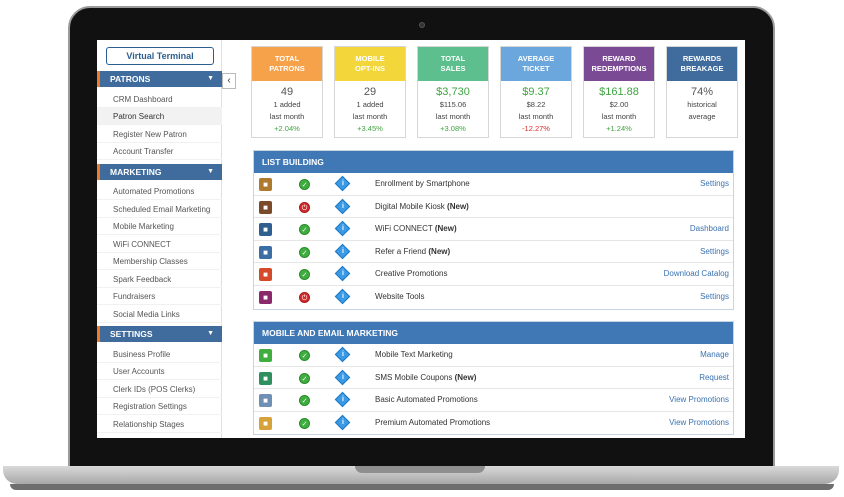  I want to click on stat-card-delta: +1.24%, so click(619, 128).